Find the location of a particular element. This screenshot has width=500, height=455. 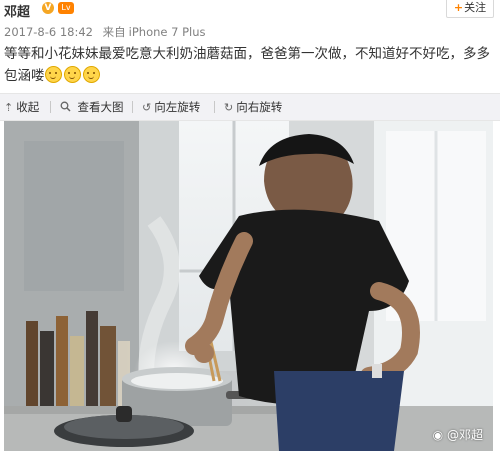

post-header: 邓超 V Lv +关注 is located at coordinates (250, 10).